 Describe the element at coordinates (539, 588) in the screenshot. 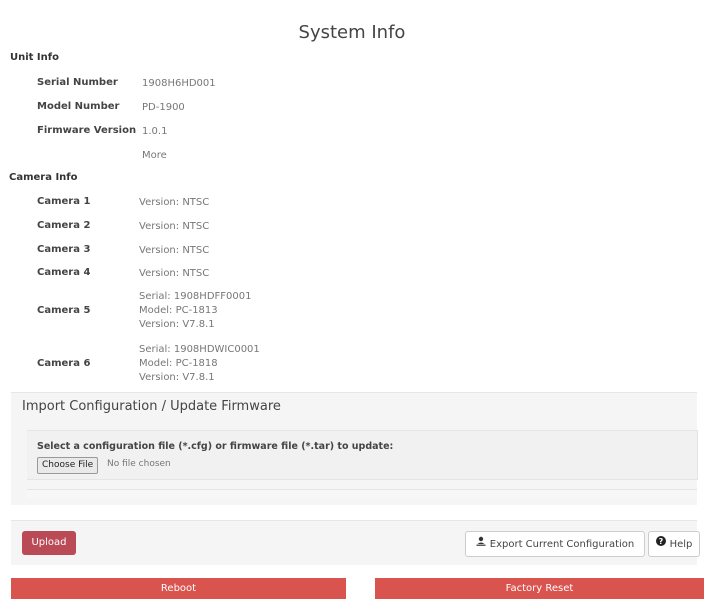

I see `factory-reset-button: Factory Reset` at that location.